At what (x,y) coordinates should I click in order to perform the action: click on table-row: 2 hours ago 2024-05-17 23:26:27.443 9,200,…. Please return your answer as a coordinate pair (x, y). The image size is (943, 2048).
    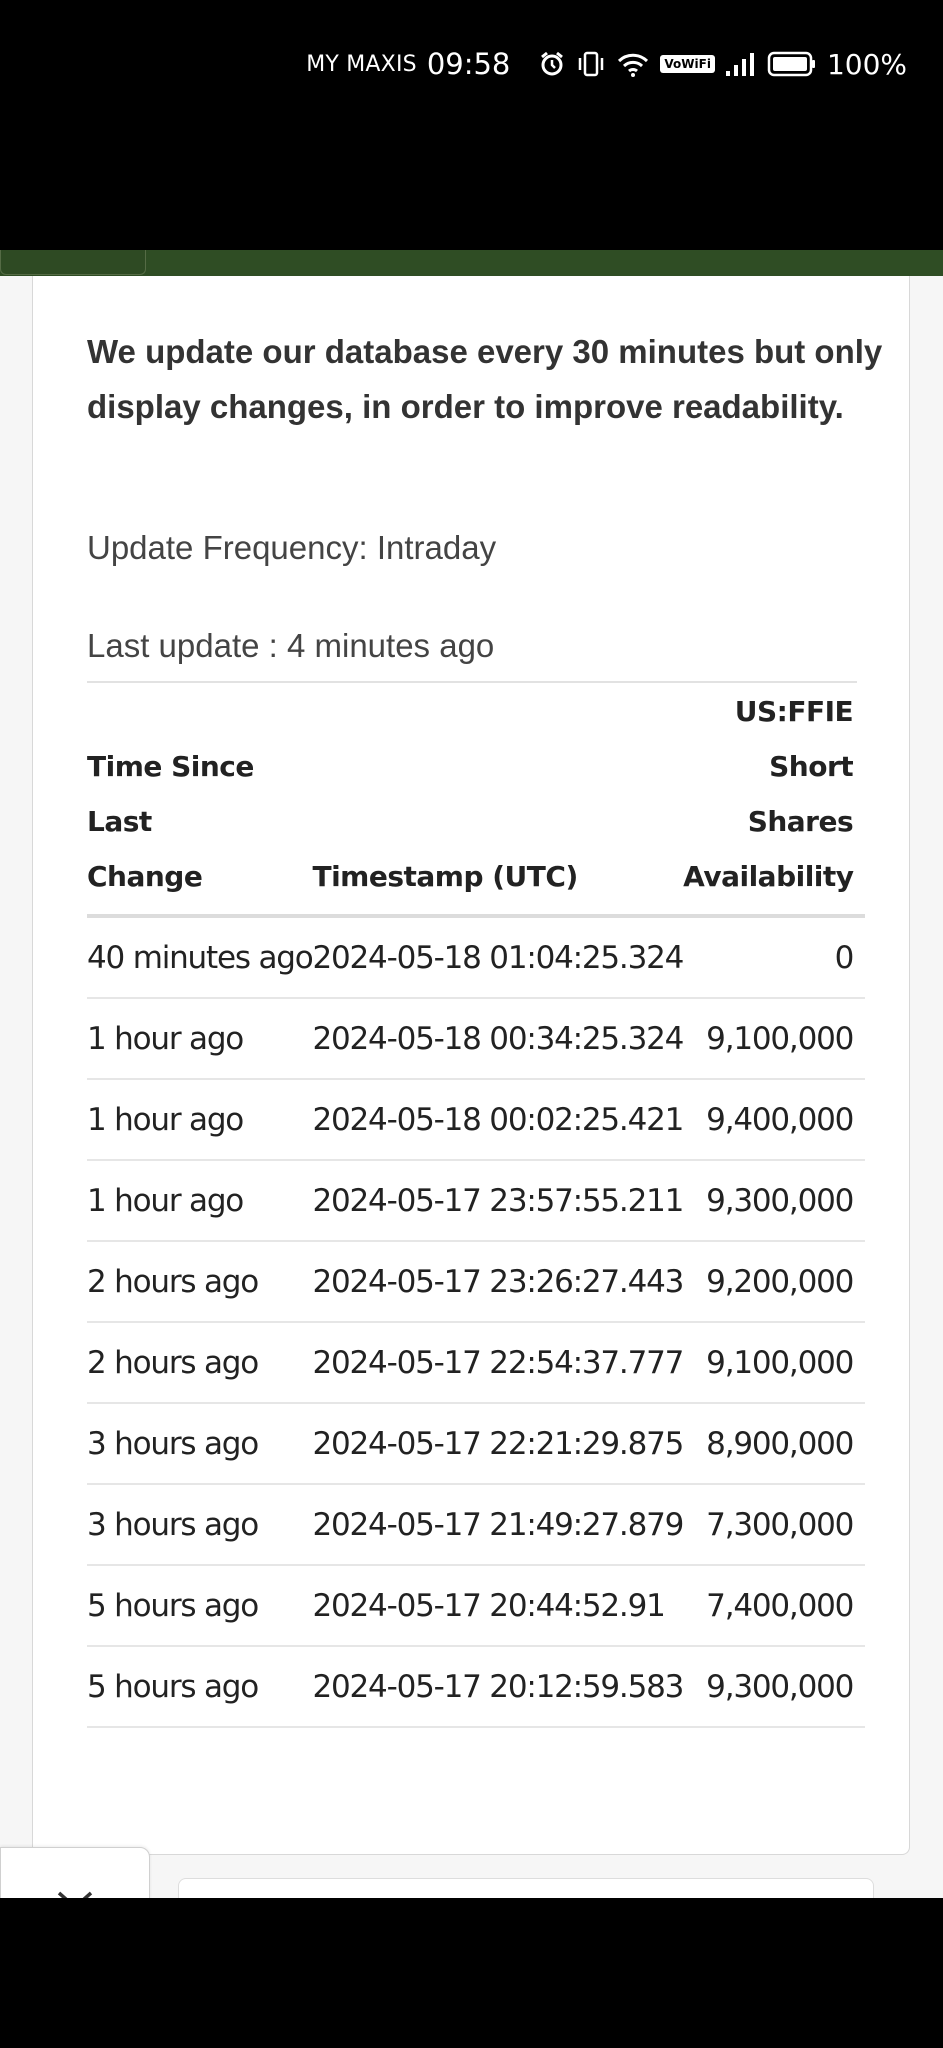
    Looking at the image, I should click on (476, 1282).